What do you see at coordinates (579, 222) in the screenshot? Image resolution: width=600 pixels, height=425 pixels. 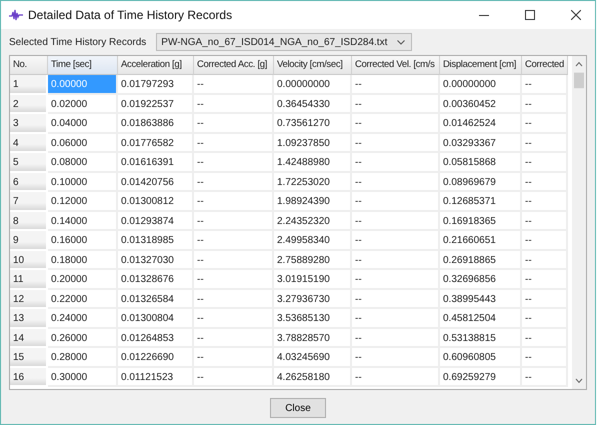 I see `vertical-scrollbar` at bounding box center [579, 222].